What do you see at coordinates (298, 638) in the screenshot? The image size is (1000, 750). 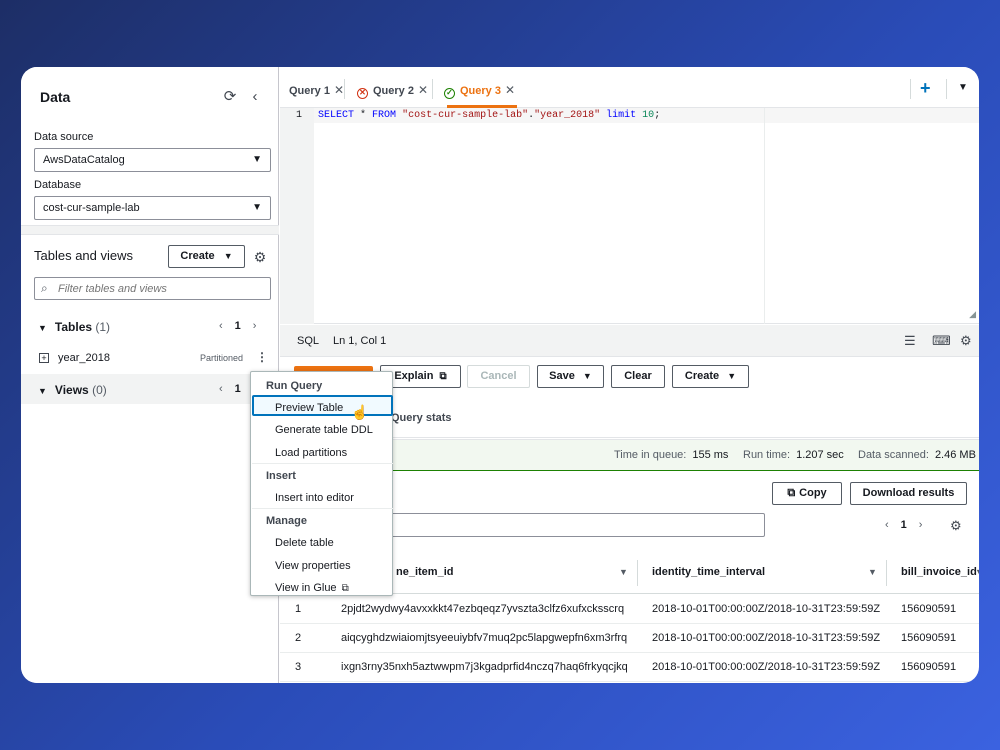 I see `table-cell: 2` at bounding box center [298, 638].